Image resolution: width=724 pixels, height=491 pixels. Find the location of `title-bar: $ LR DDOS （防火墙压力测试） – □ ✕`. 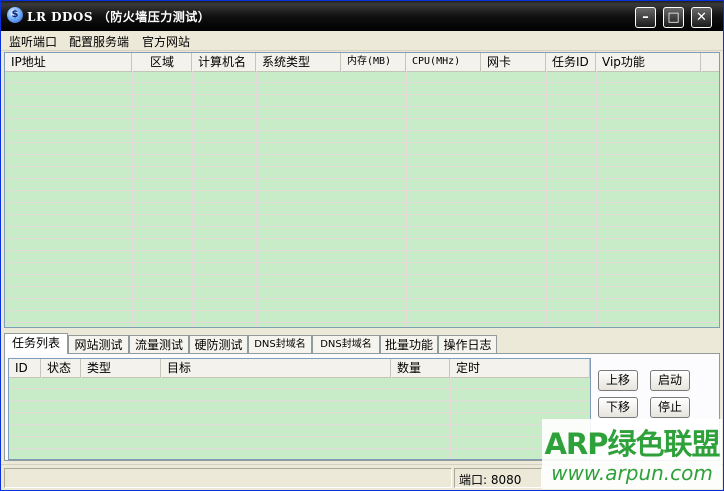

title-bar: $ LR DDOS （防火墙压力测试） – □ ✕ is located at coordinates (362, 16).